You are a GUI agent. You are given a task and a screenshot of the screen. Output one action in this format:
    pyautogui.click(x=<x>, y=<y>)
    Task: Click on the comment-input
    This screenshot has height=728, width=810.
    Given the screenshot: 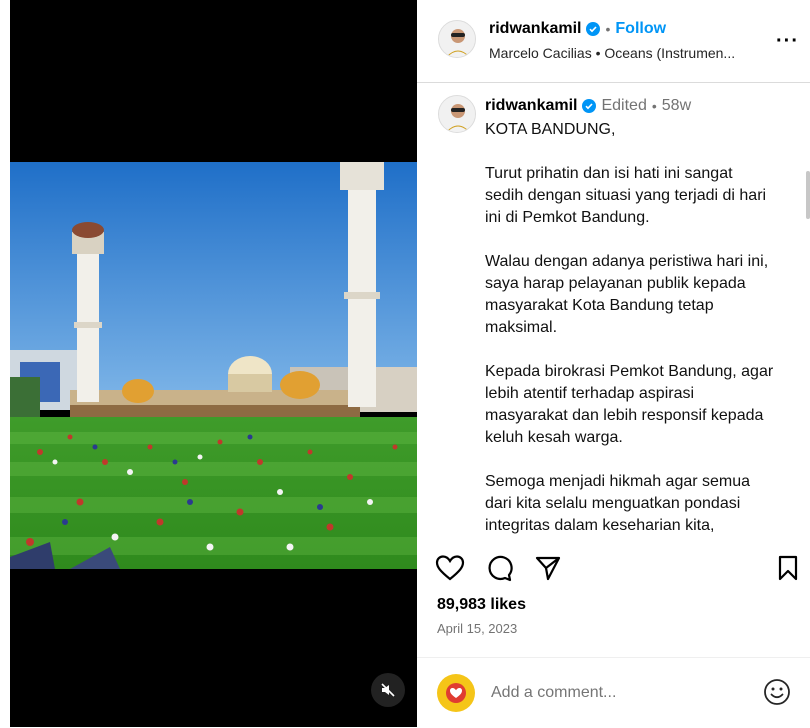 What is the action you would take?
    pyautogui.click(x=616, y=693)
    